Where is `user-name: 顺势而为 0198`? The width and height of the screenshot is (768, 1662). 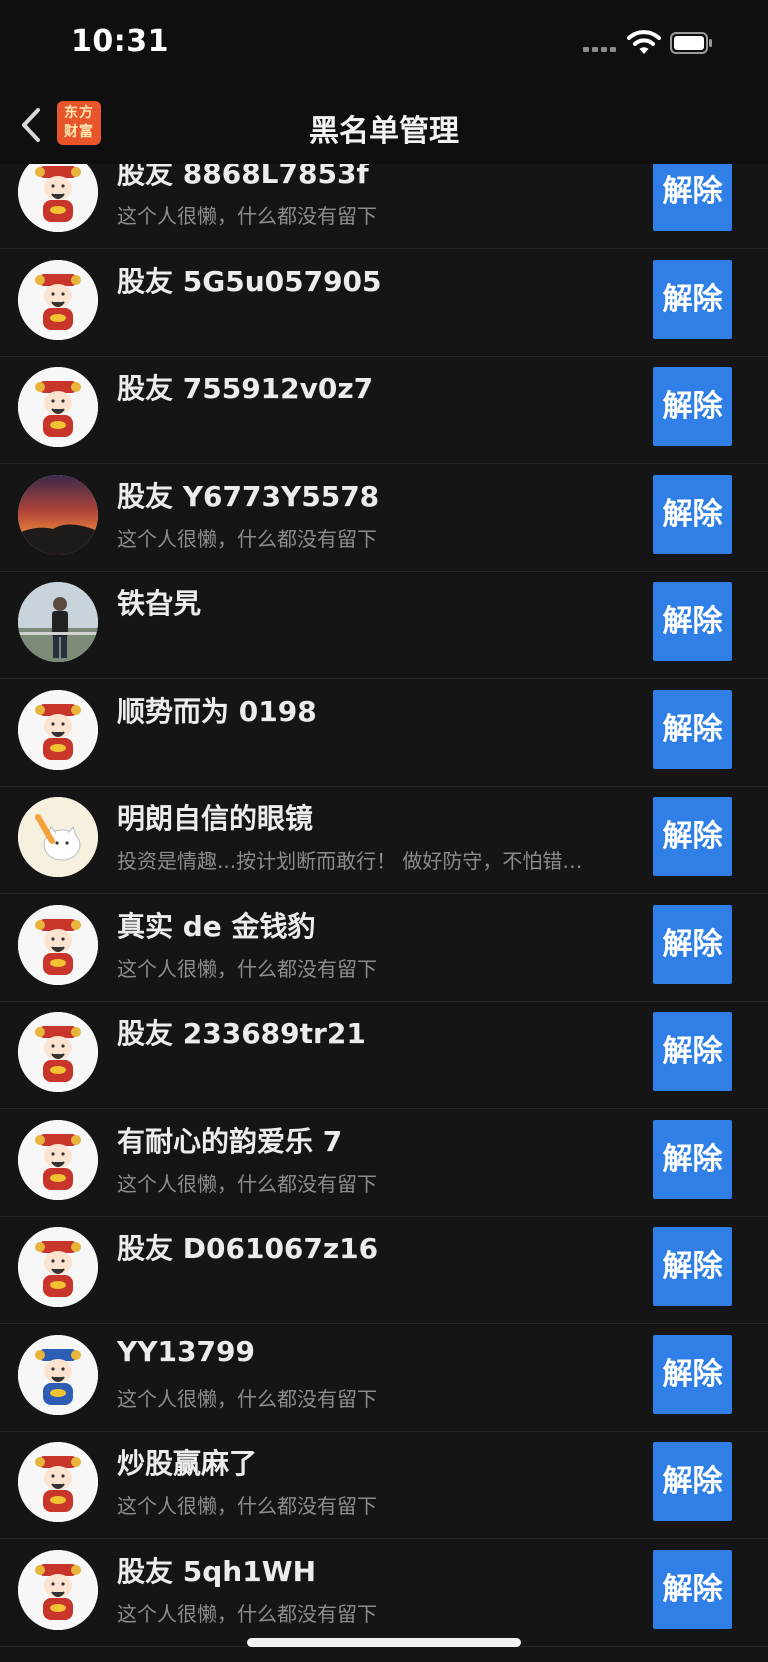
user-name: 顺势而为 0198 is located at coordinates (217, 711).